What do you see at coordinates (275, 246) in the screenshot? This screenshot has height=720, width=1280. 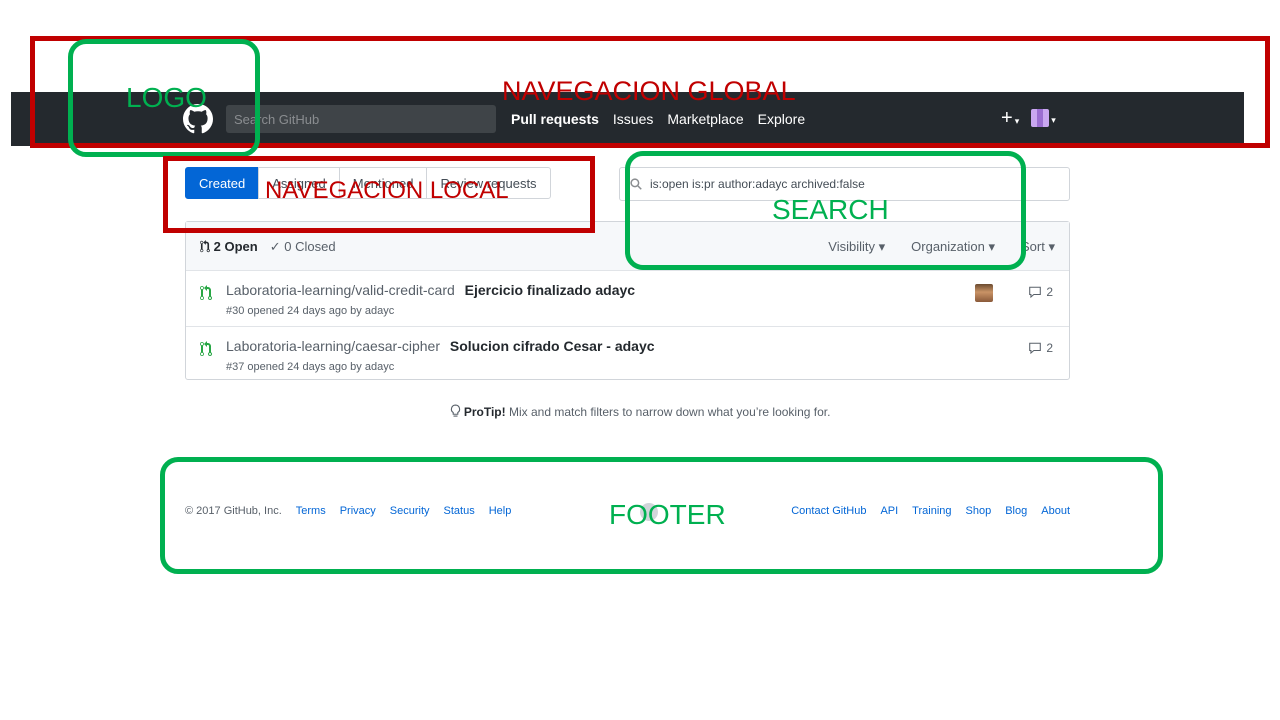 I see `check-icon: ✓` at bounding box center [275, 246].